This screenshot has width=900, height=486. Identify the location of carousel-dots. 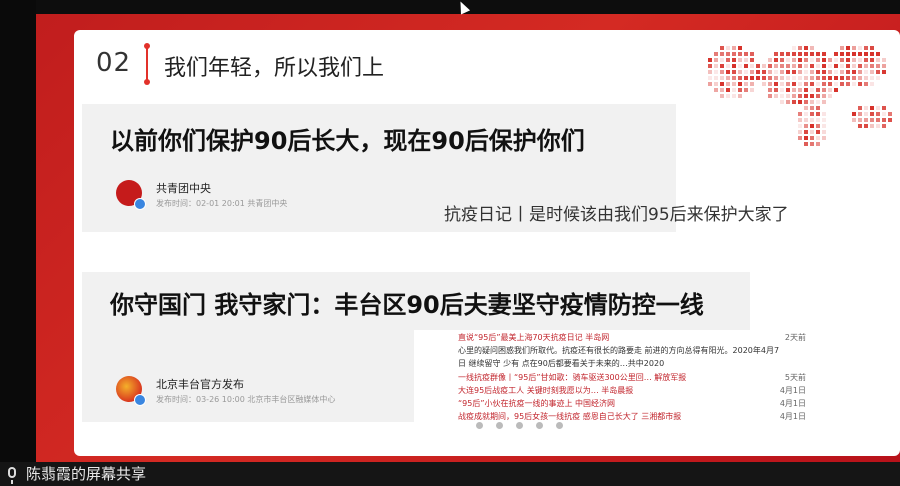
(526, 426).